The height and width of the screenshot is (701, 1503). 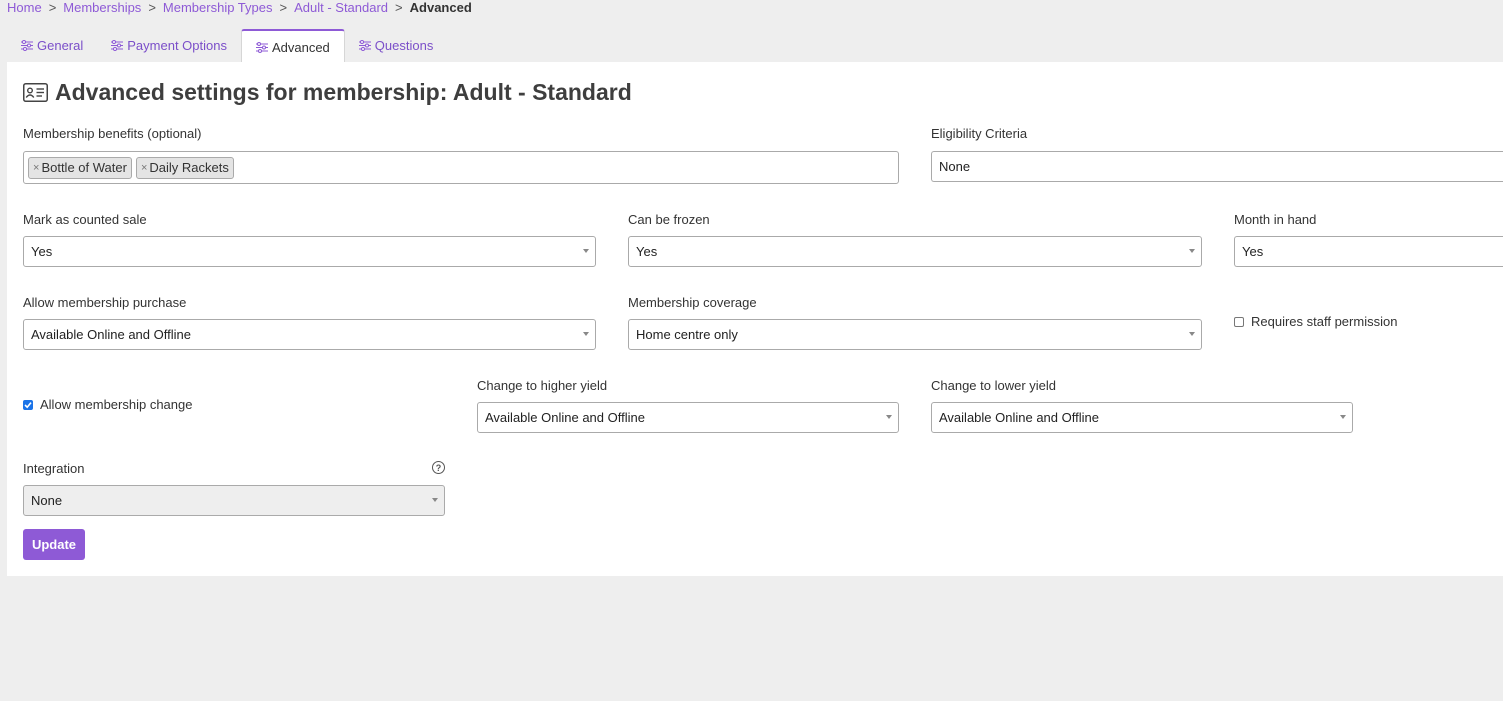 What do you see at coordinates (42, 251) in the screenshot?
I see `counted-sale-value: Yes` at bounding box center [42, 251].